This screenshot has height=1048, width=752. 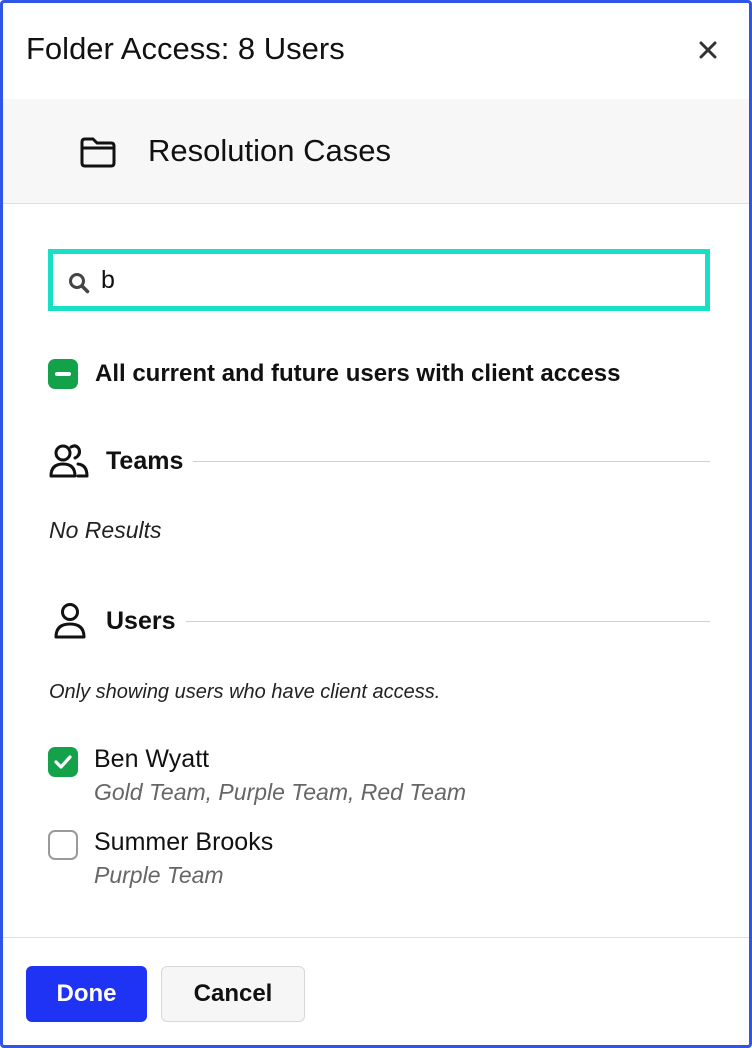 I want to click on folder-banner: Resolution Cases, so click(x=376, y=151).